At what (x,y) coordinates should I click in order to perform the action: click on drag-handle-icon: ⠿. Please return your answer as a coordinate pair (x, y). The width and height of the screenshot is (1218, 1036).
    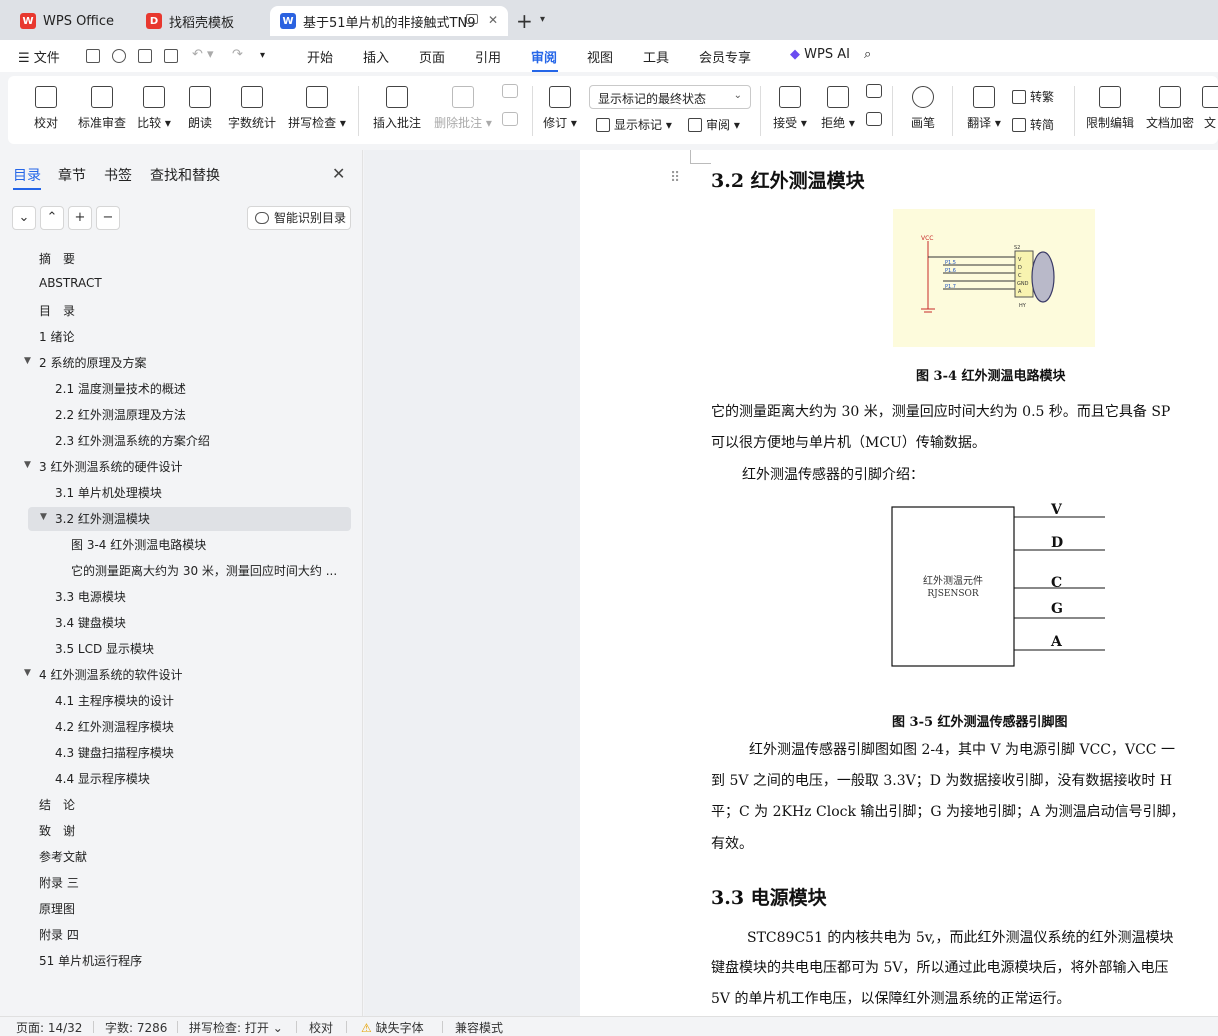
    Looking at the image, I should click on (675, 178).